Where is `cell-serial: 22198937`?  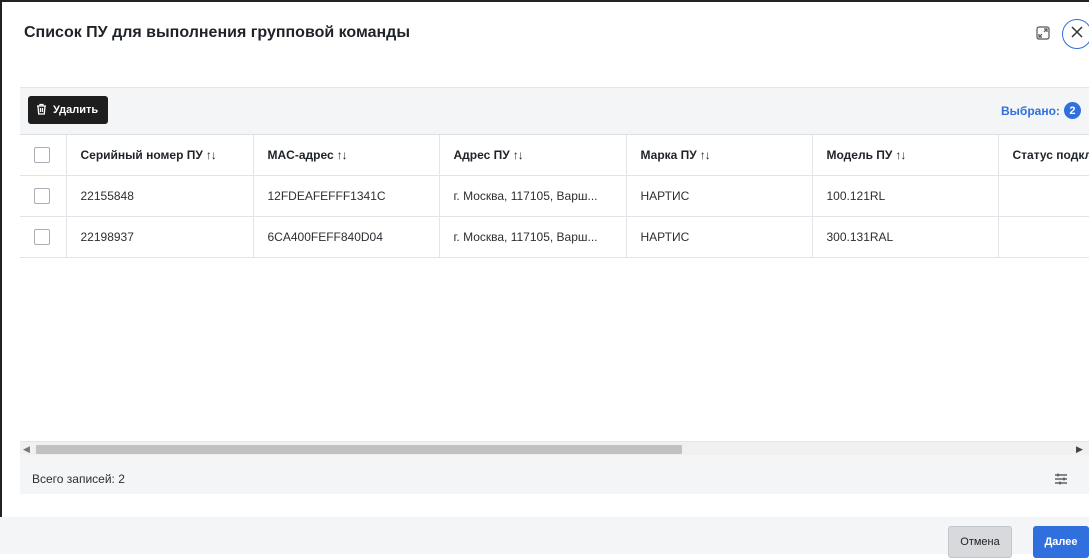 cell-serial: 22198937 is located at coordinates (160, 237).